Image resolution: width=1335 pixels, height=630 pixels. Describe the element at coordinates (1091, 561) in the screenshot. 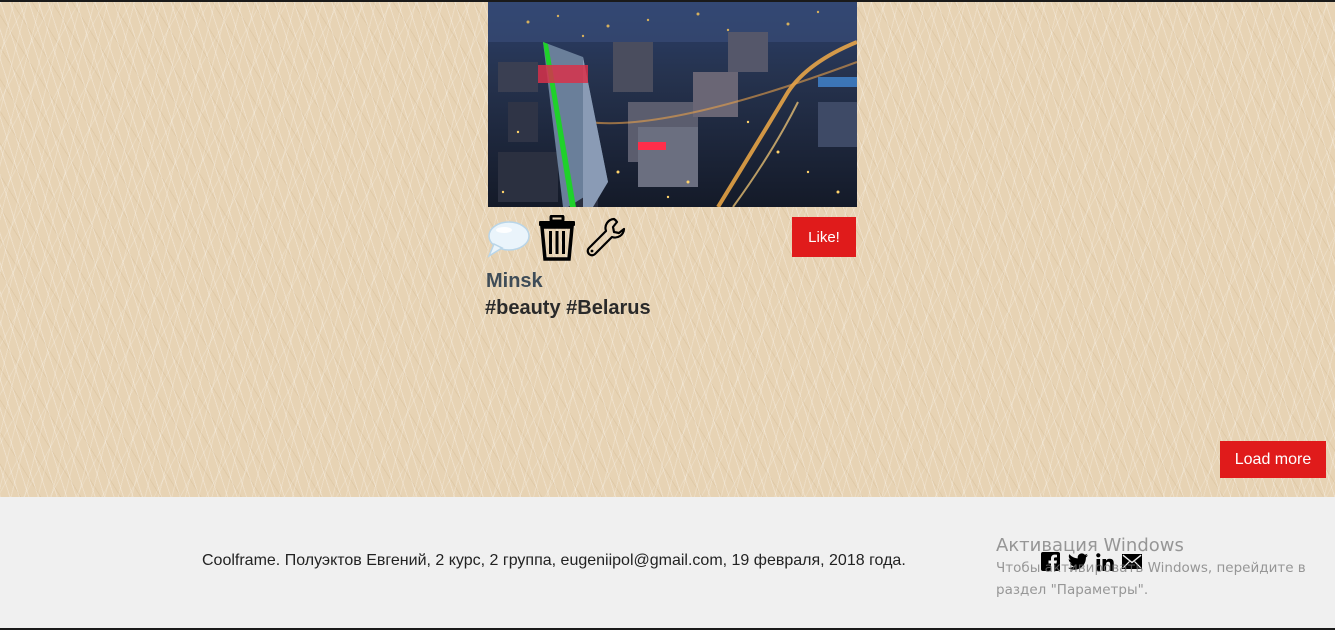

I see `social-links` at that location.